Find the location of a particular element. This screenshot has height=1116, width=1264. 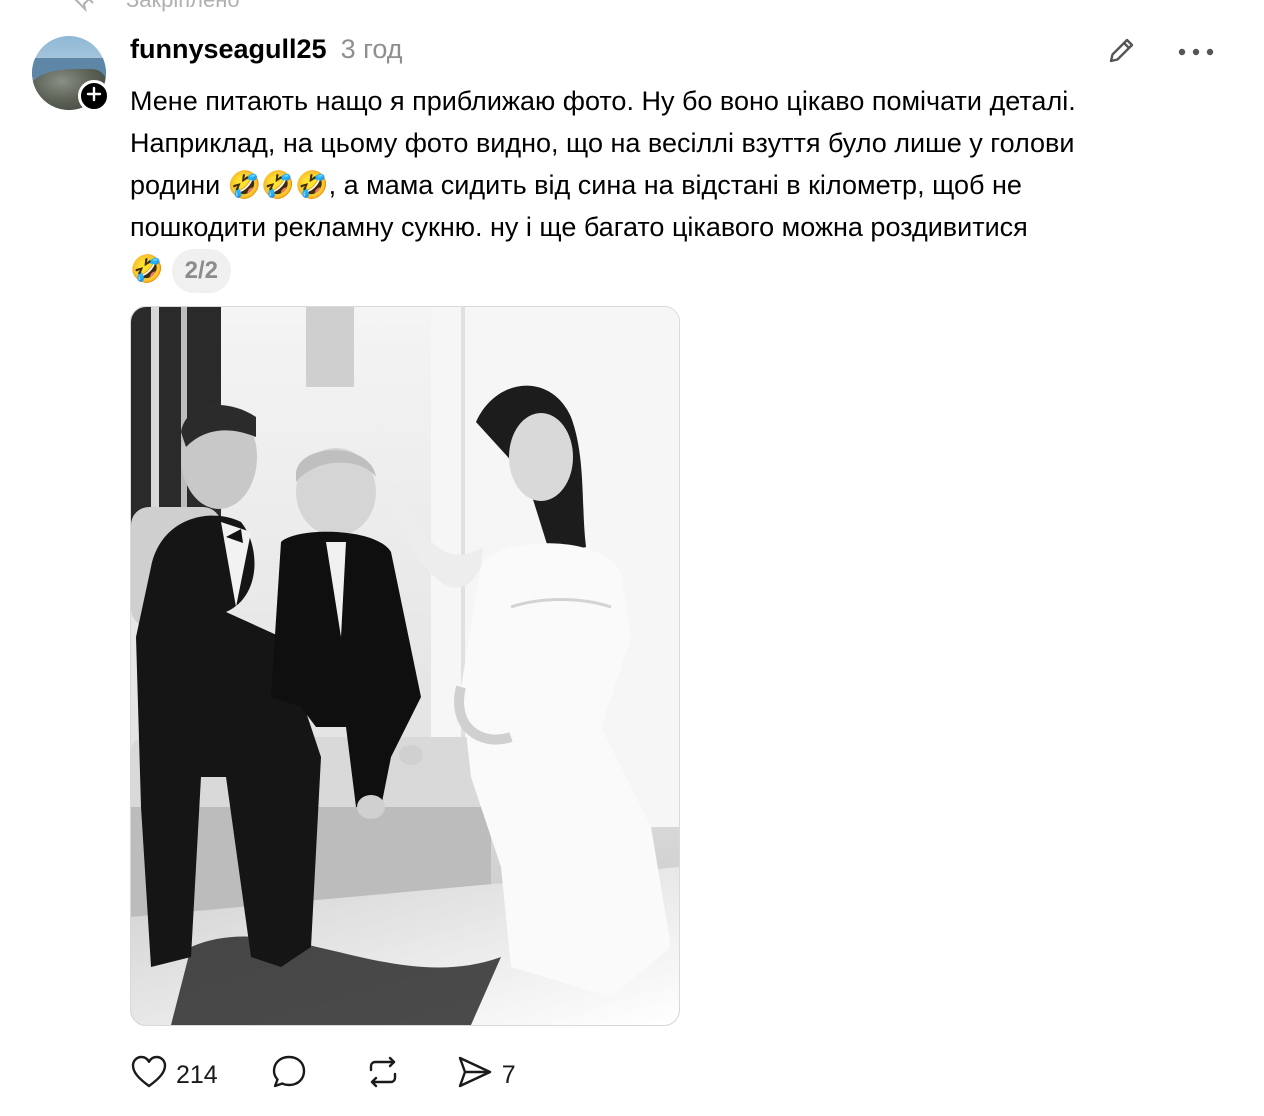

share-count: 7 is located at coordinates (508, 1074).